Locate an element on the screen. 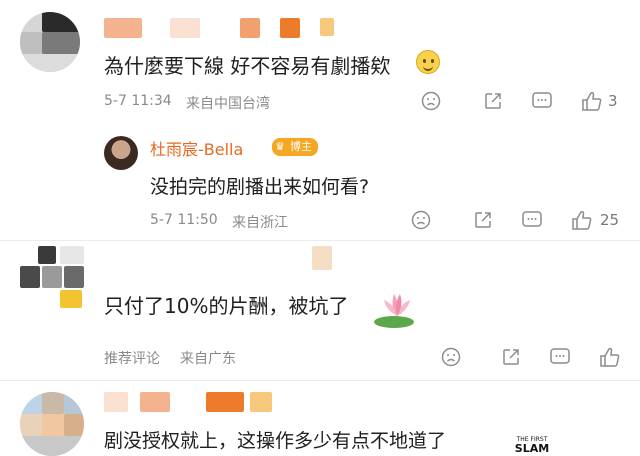 This screenshot has width=640, height=456. watermark: THE FIRST SLAM is located at coordinates (532, 445).